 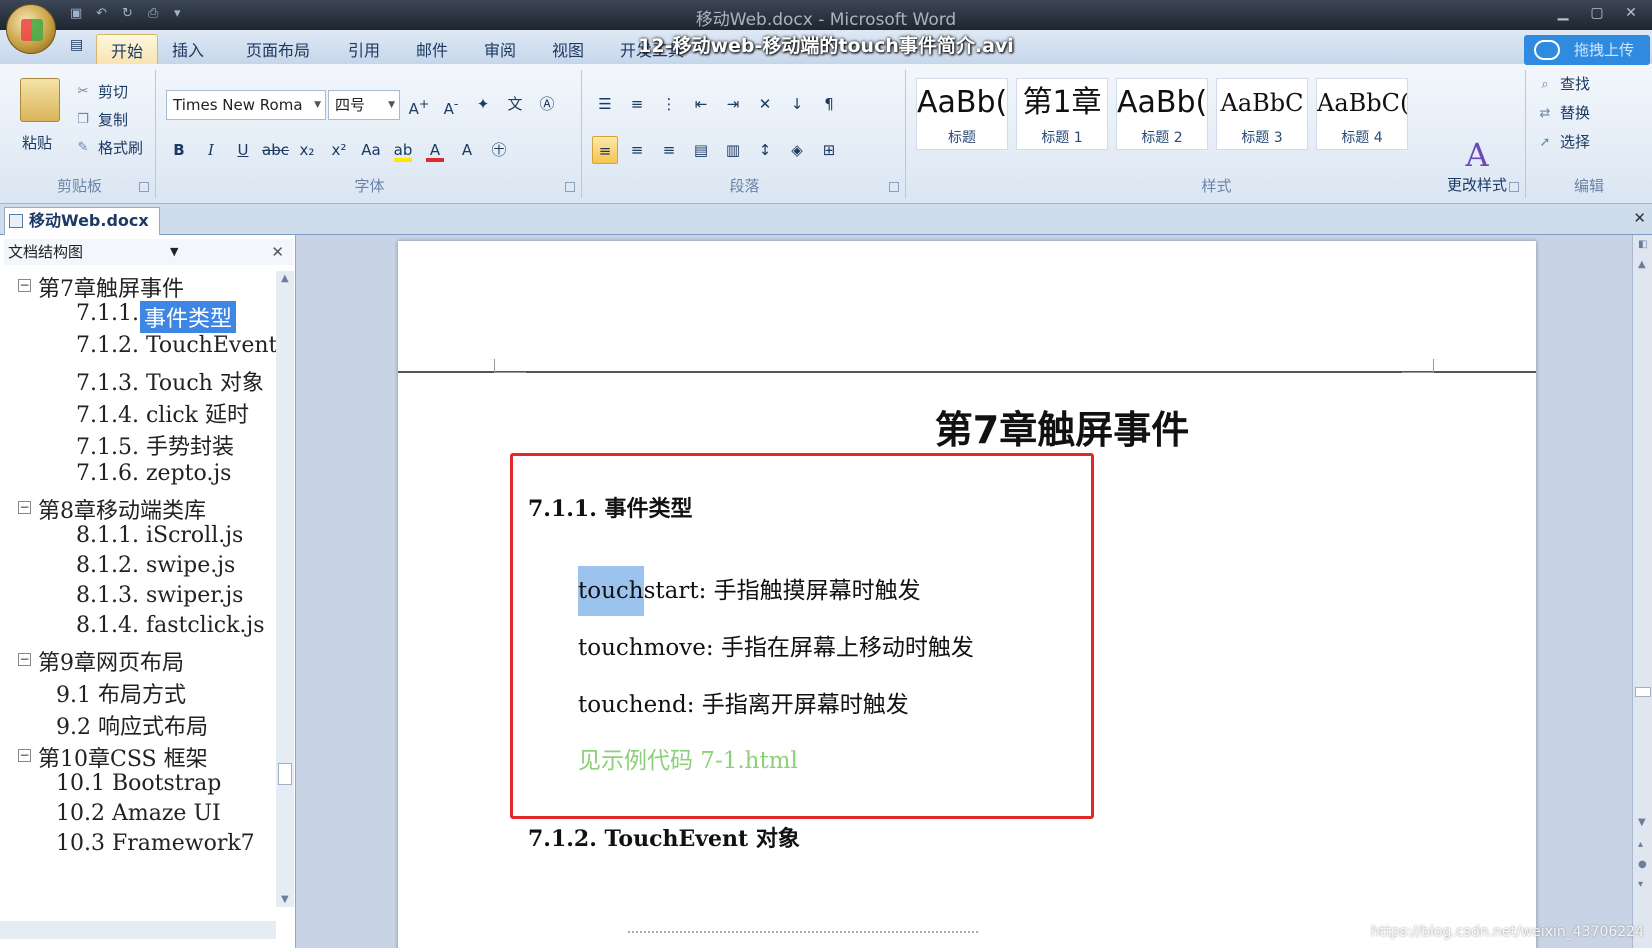 What do you see at coordinates (733, 104) in the screenshot?
I see `increase-indent-icon: ⇥` at bounding box center [733, 104].